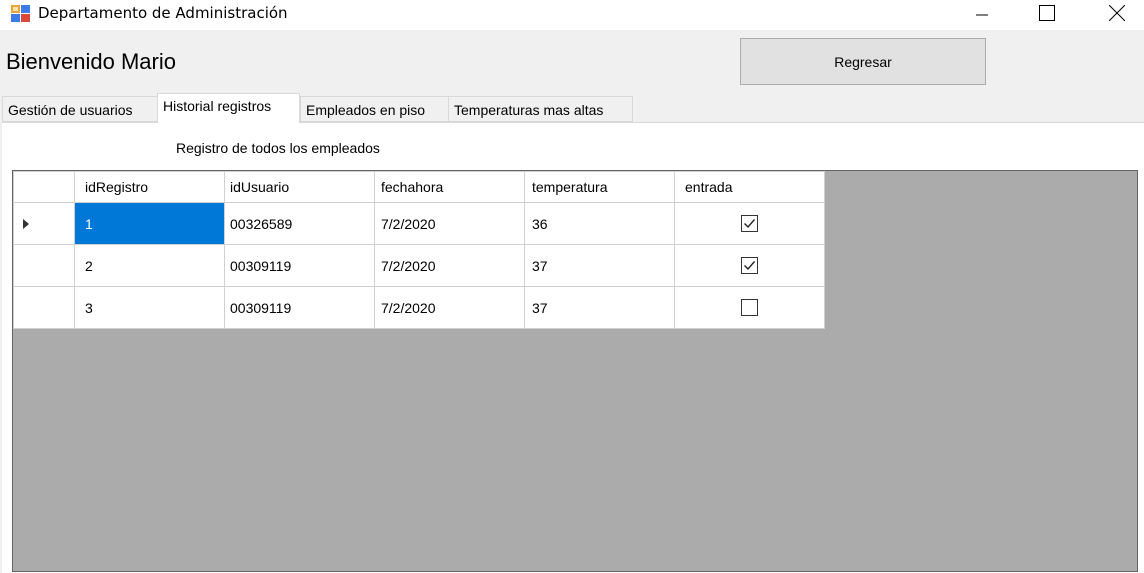 The width and height of the screenshot is (1144, 573). What do you see at coordinates (91, 61) in the screenshot?
I see `welcome-label: Bienvenido Mario` at bounding box center [91, 61].